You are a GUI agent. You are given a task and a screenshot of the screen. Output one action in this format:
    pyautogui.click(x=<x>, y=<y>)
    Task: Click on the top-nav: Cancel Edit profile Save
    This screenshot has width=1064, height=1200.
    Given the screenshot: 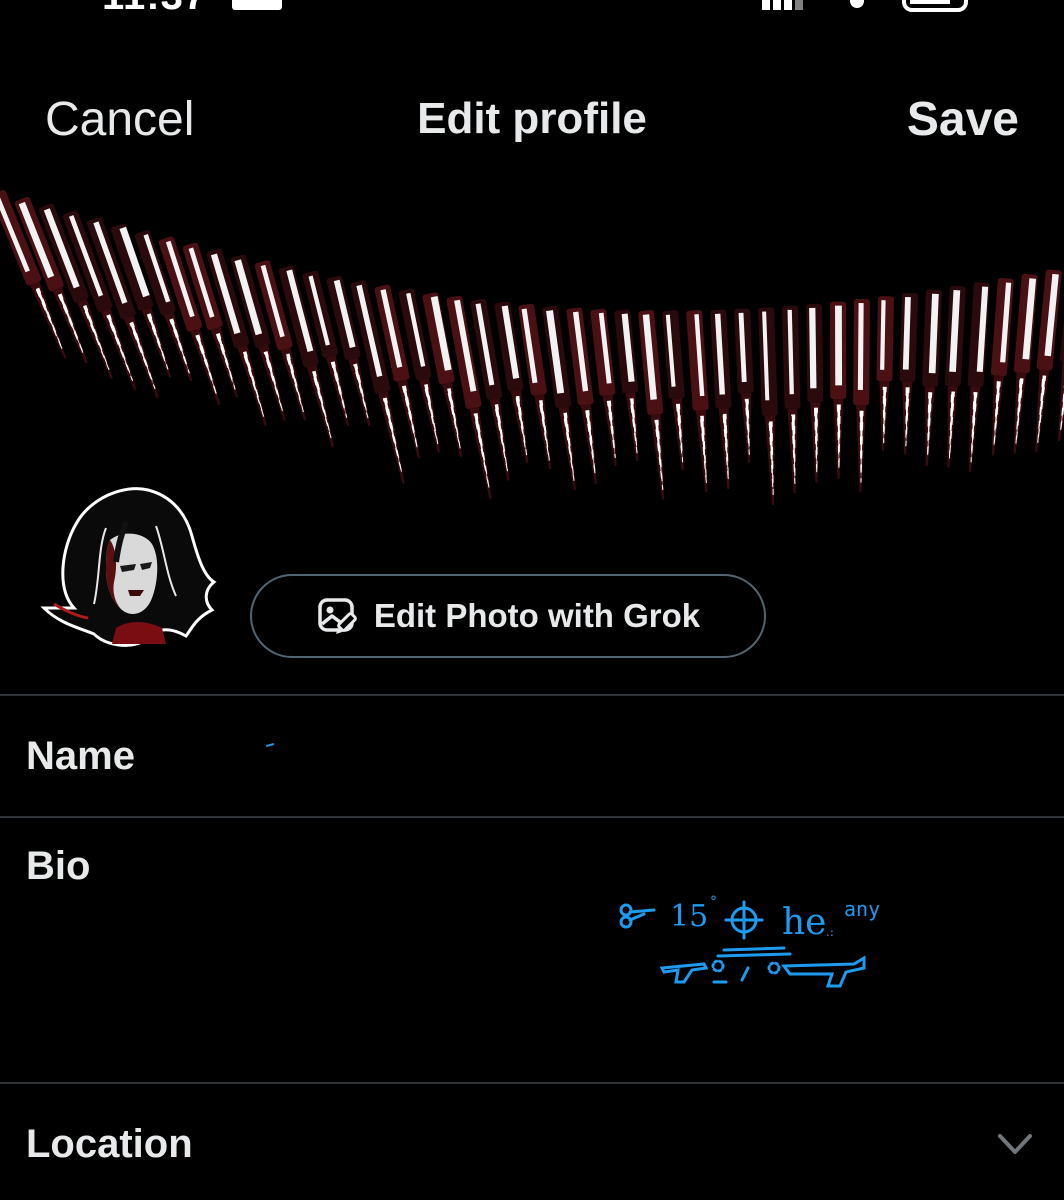 What is the action you would take?
    pyautogui.click(x=532, y=120)
    